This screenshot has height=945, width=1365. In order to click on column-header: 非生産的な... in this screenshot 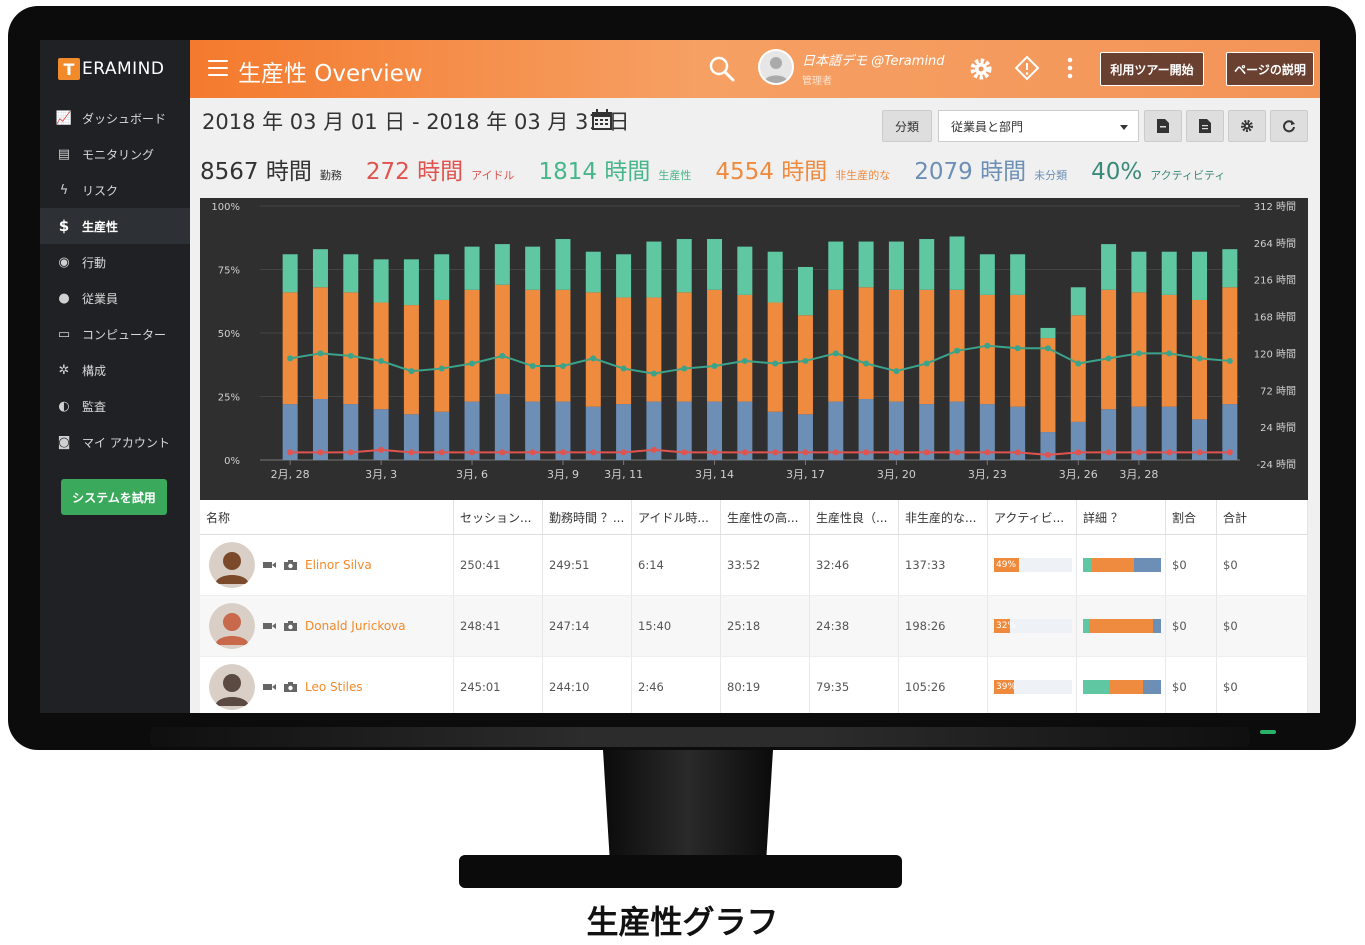, I will do `click(943, 517)`.